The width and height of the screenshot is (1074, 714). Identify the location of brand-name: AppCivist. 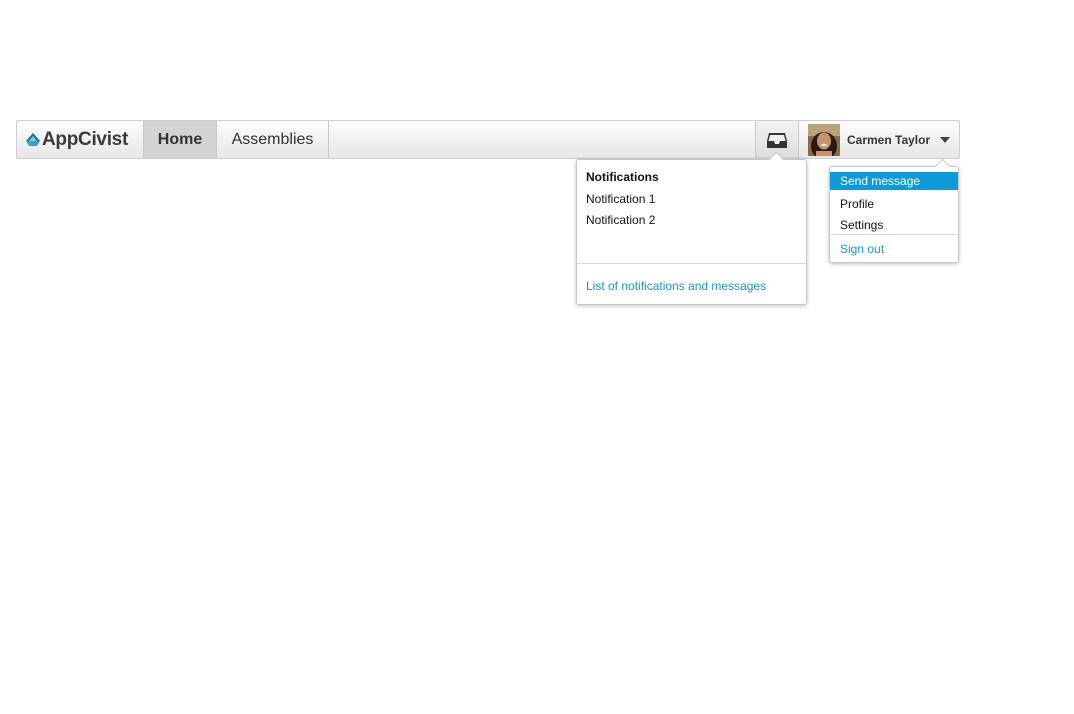
(85, 139).